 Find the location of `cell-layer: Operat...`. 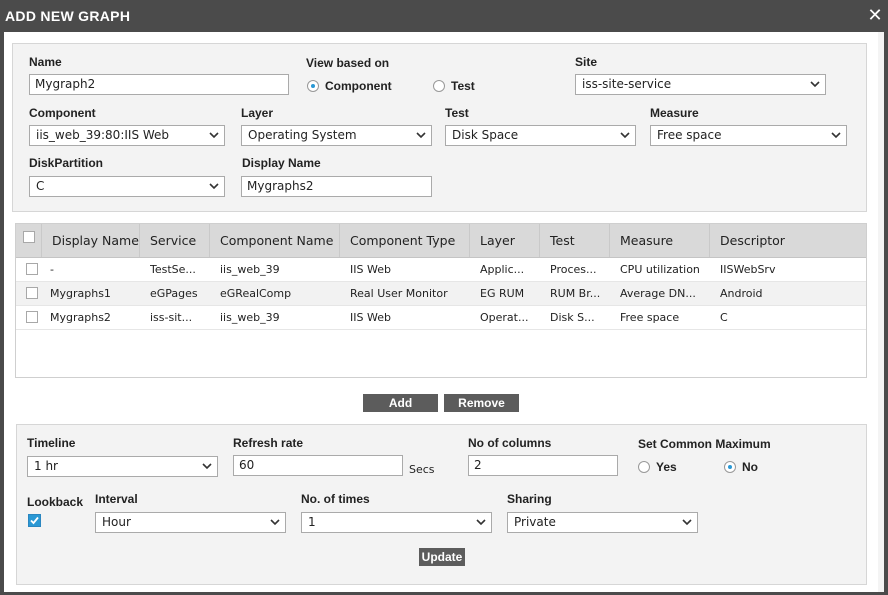

cell-layer: Operat... is located at coordinates (504, 317).